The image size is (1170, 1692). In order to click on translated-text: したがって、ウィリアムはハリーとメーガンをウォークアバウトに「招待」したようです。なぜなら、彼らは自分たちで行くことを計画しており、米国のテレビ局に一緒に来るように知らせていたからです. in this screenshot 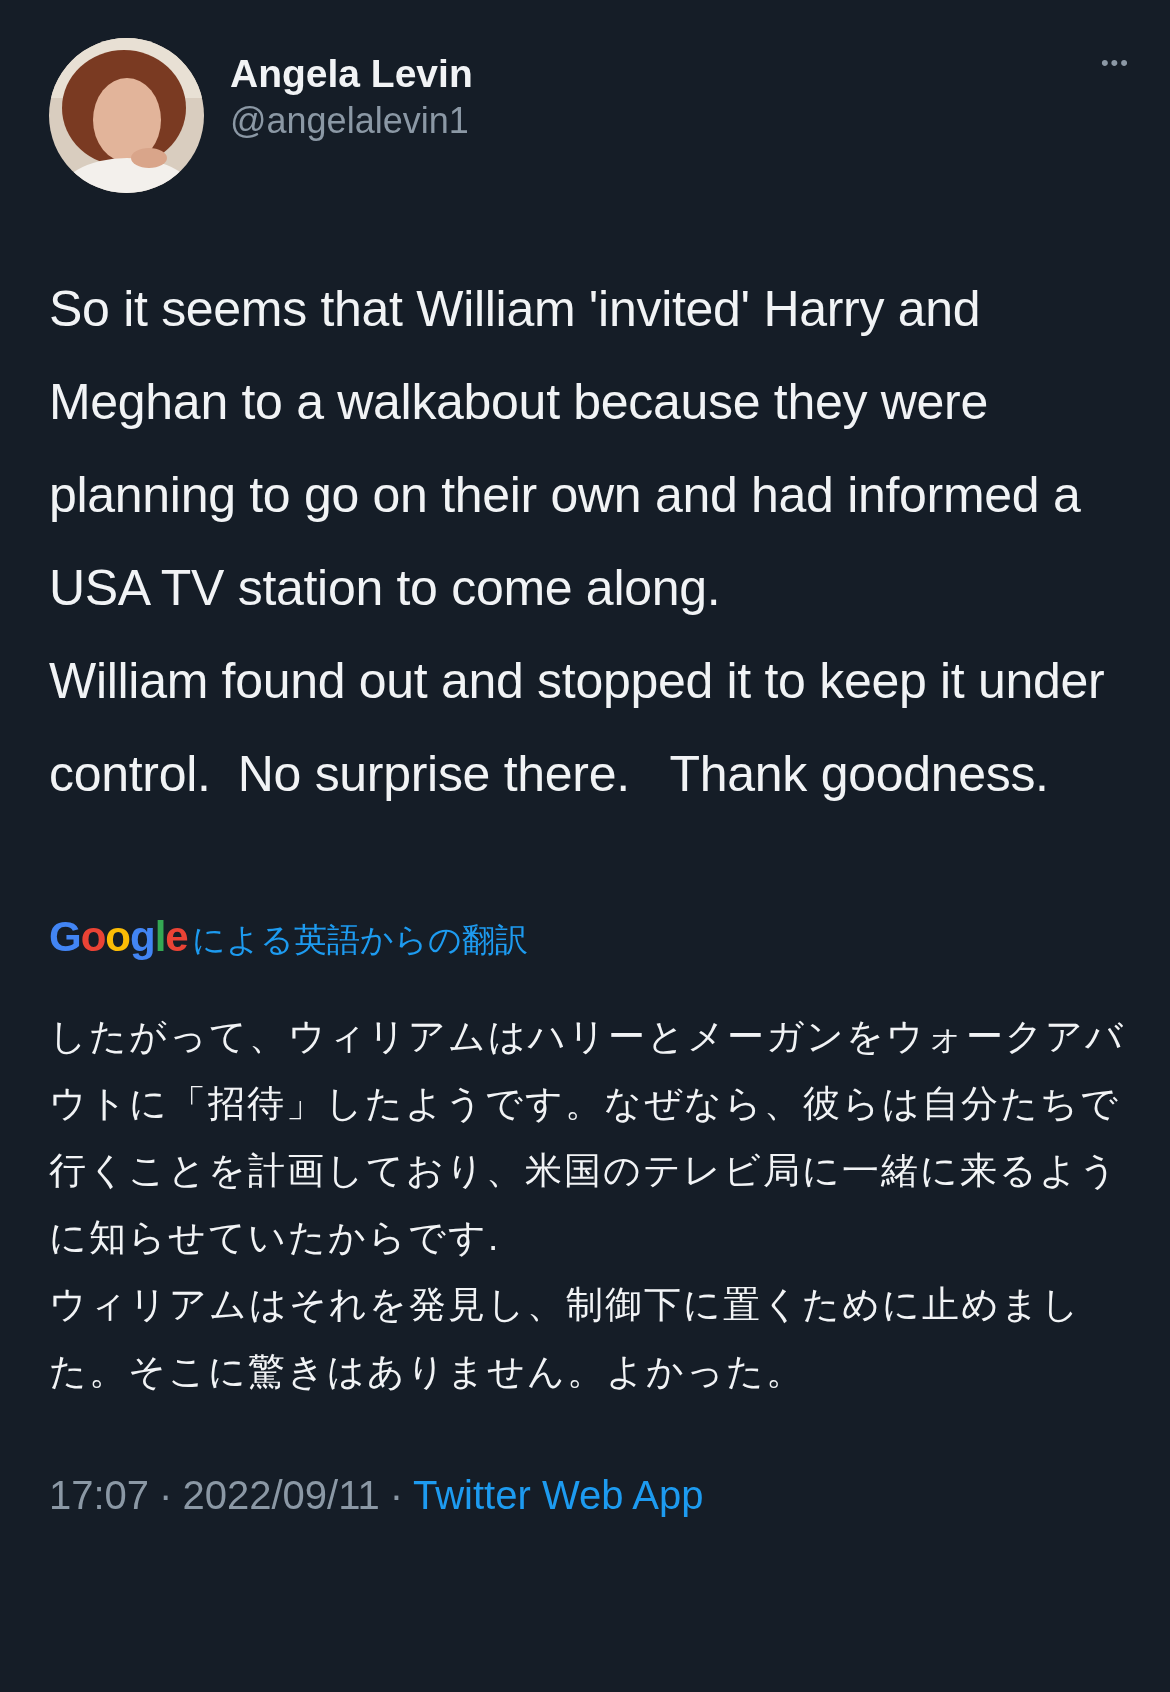, I will do `click(587, 1137)`.